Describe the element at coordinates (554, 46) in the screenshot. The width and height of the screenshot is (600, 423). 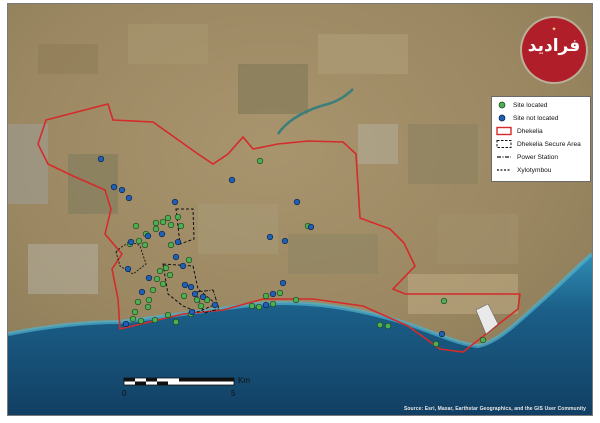
I see `logo-text: فرادید` at that location.